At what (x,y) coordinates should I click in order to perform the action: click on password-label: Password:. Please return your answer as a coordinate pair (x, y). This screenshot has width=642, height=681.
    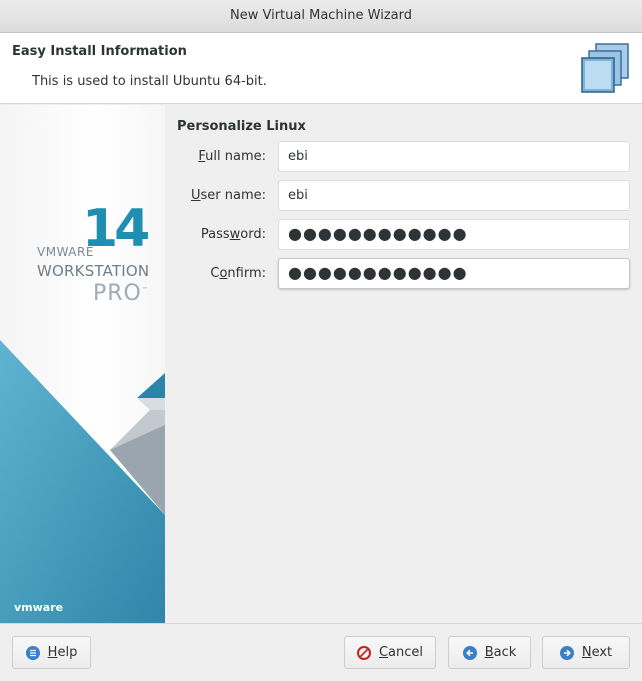
    Looking at the image, I should click on (233, 234).